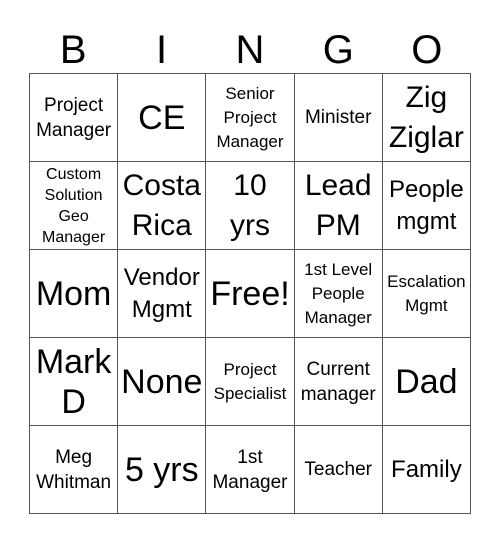  I want to click on bingo-cell: 1st Level People Manager, so click(338, 294).